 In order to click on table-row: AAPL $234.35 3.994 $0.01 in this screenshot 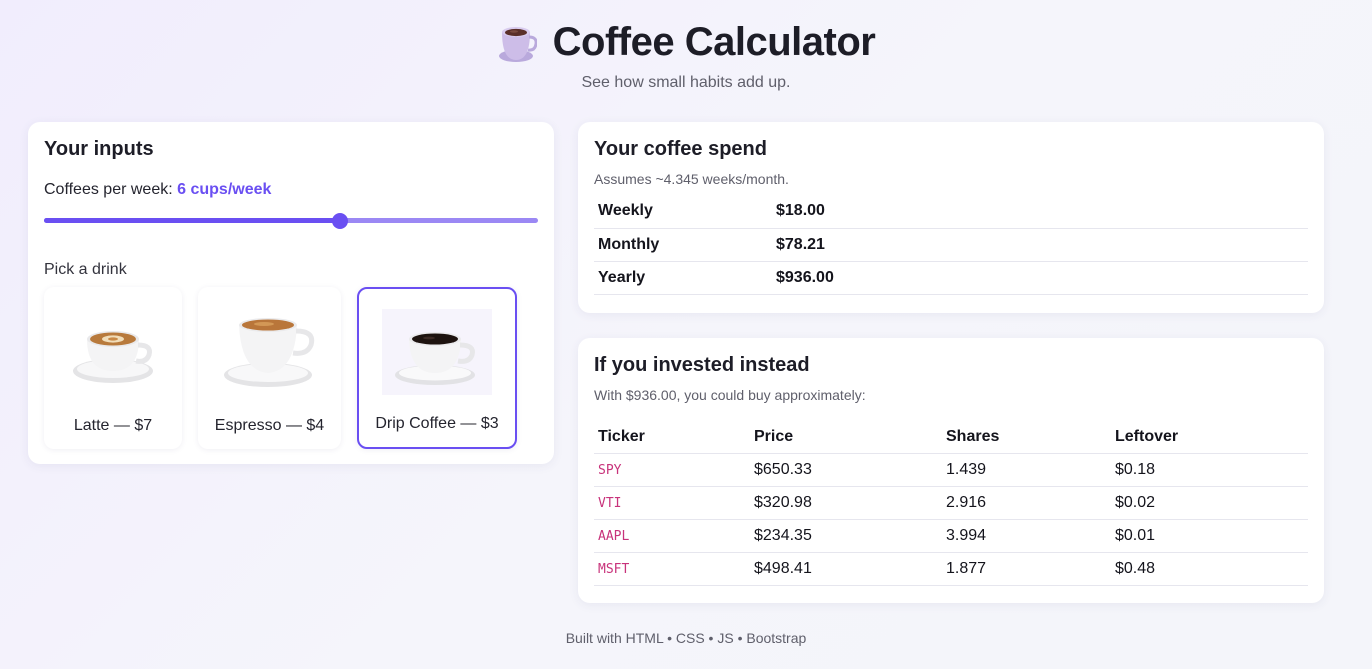, I will do `click(951, 536)`.